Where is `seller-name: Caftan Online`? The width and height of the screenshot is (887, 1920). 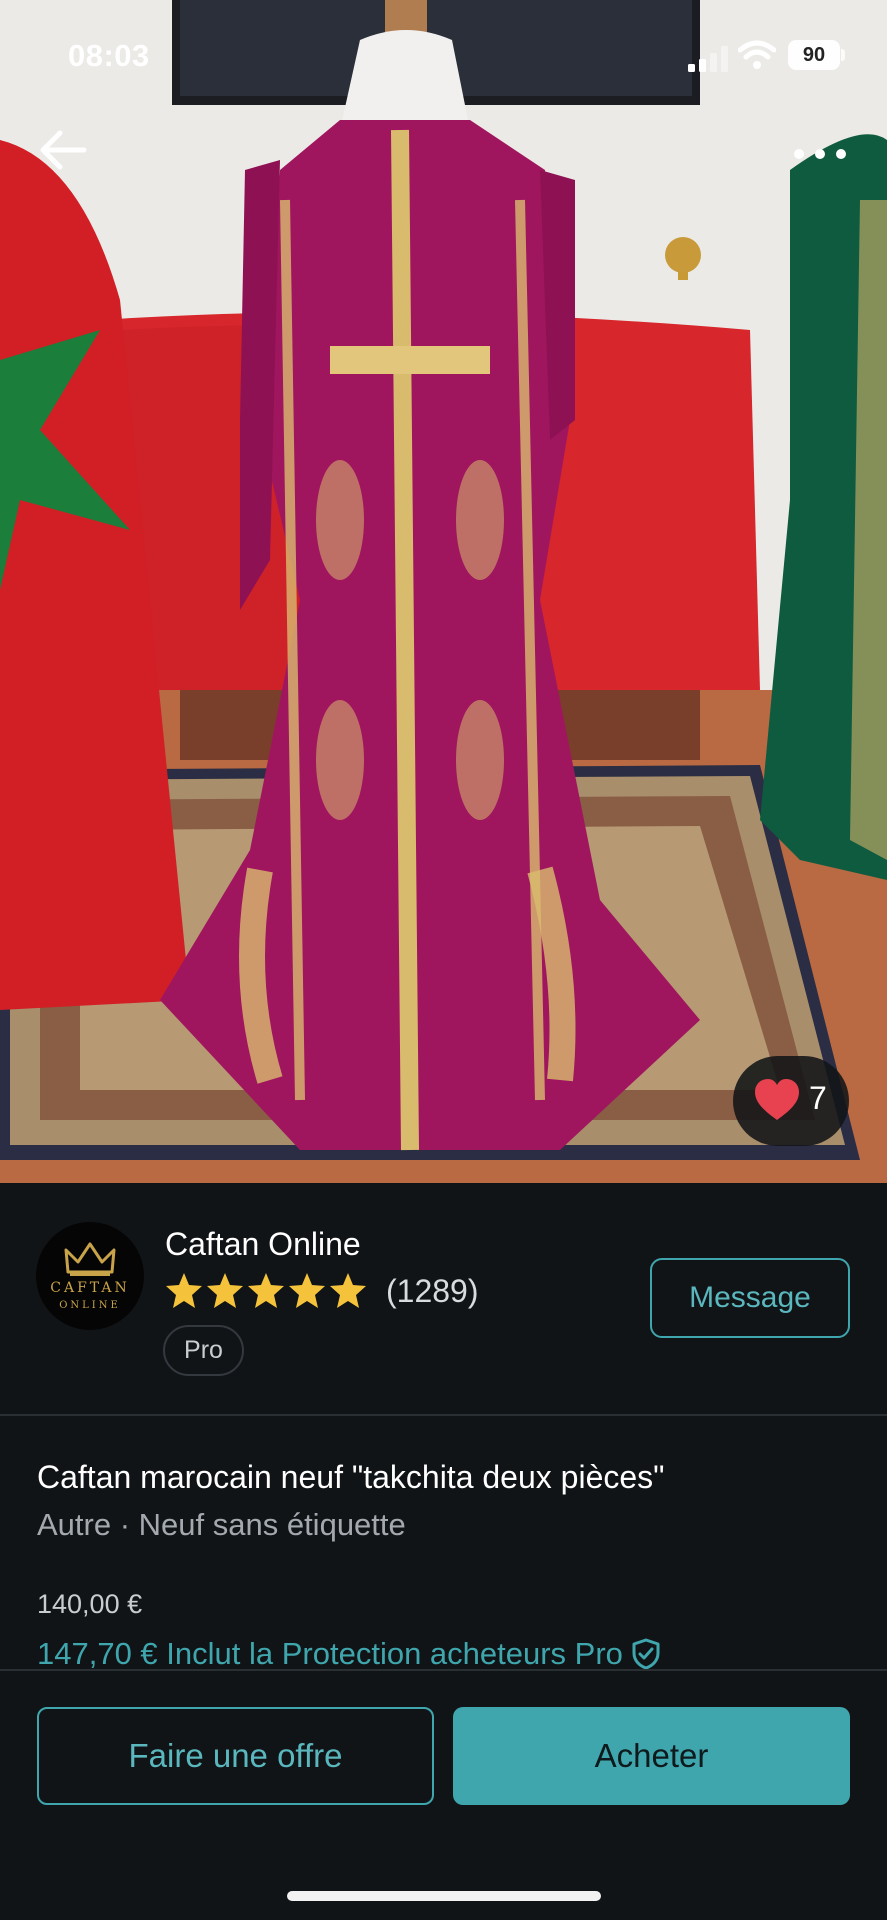 seller-name: Caftan Online is located at coordinates (263, 1244).